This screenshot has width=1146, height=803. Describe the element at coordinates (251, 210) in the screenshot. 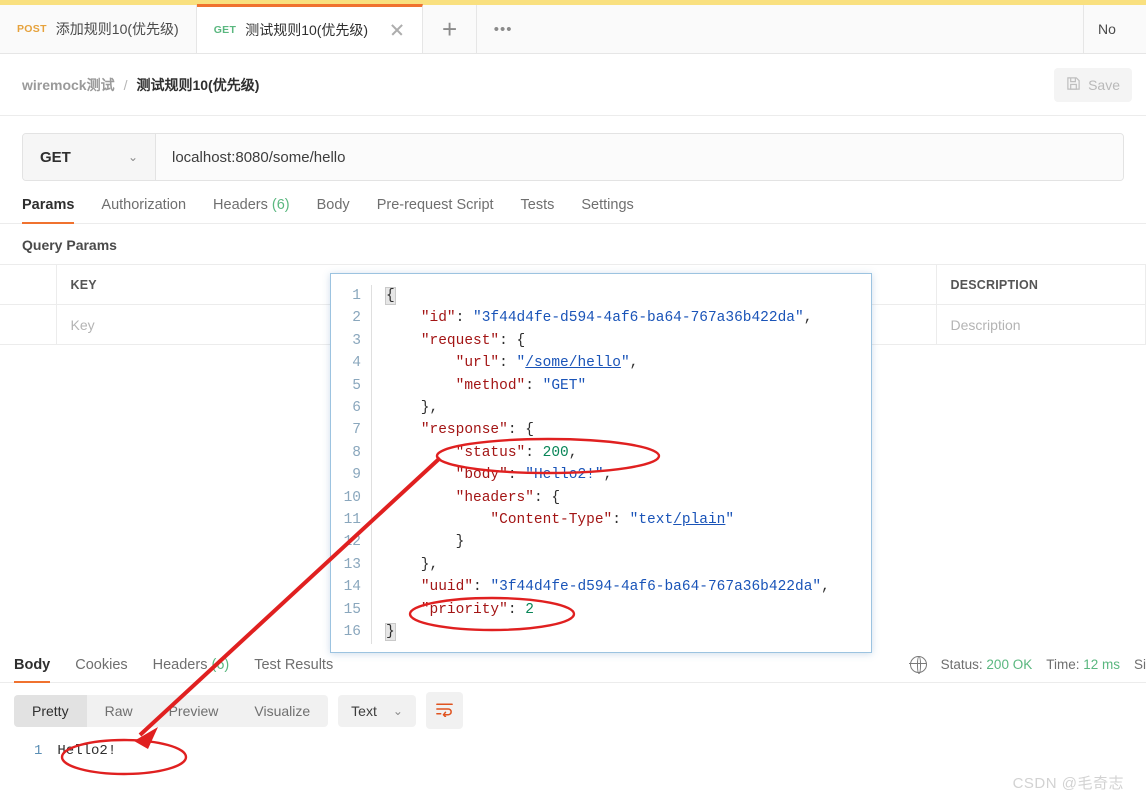

I see `tab-headers: Headers (6)` at that location.